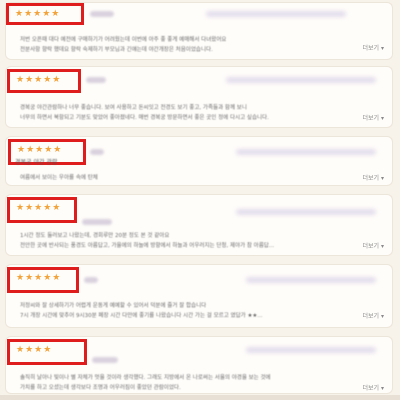 This screenshot has width=400, height=400. I want to click on bottom-divider, so click(200, 397).